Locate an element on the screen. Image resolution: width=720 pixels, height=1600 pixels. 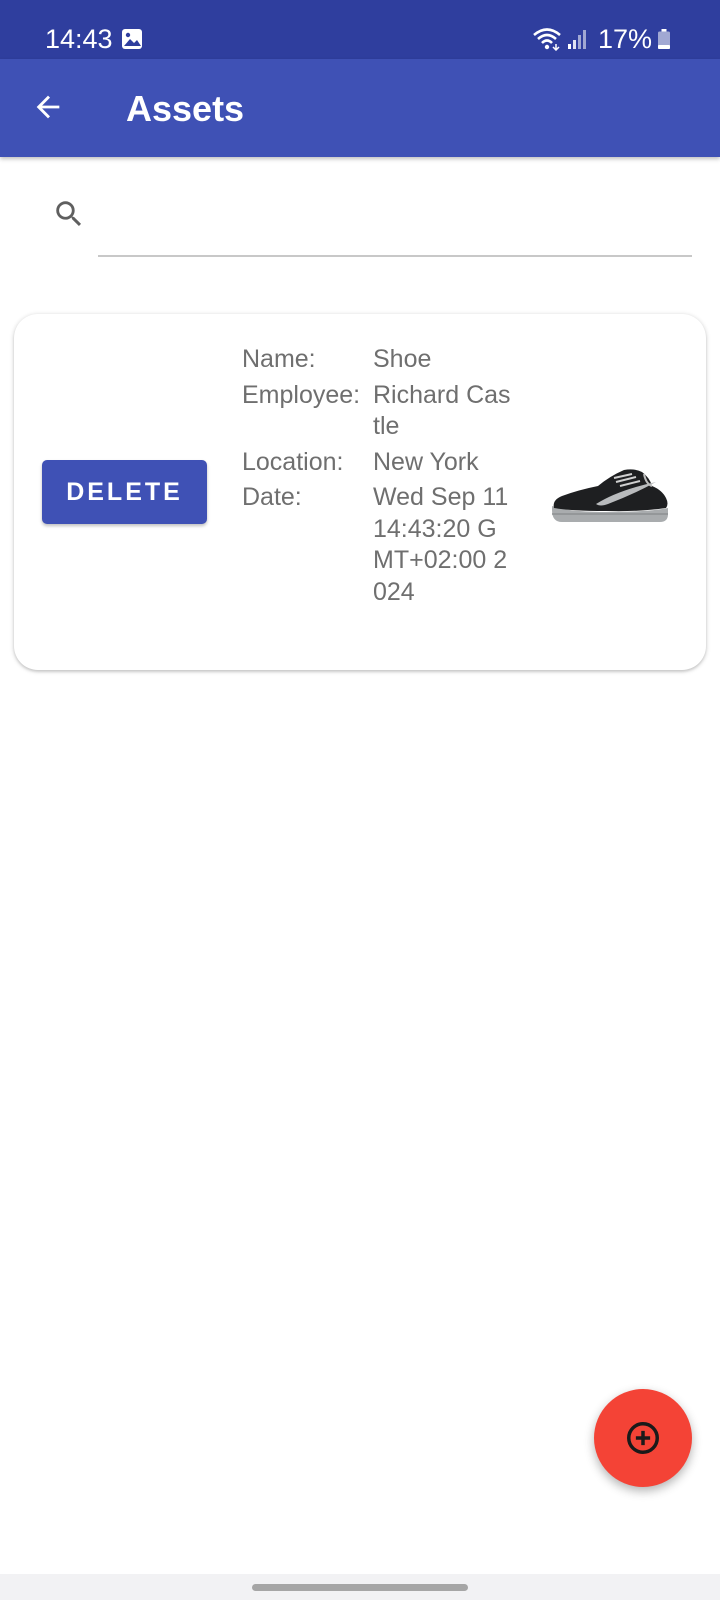
employee-value: Richard Castle is located at coordinates (442, 410).